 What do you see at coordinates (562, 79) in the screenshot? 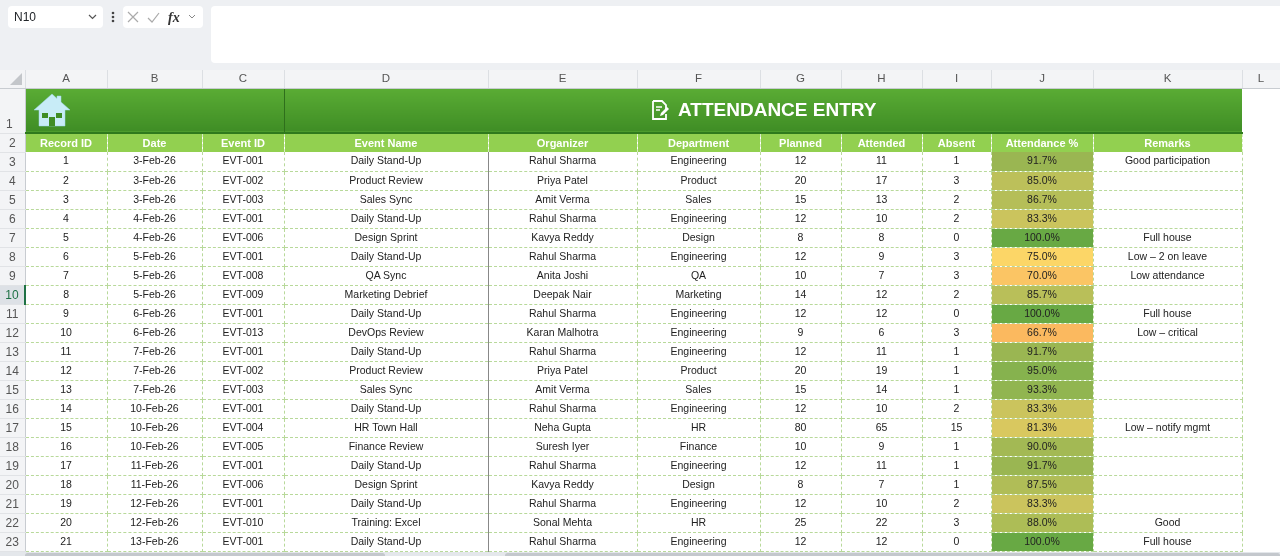
I see `column-header: E` at bounding box center [562, 79].